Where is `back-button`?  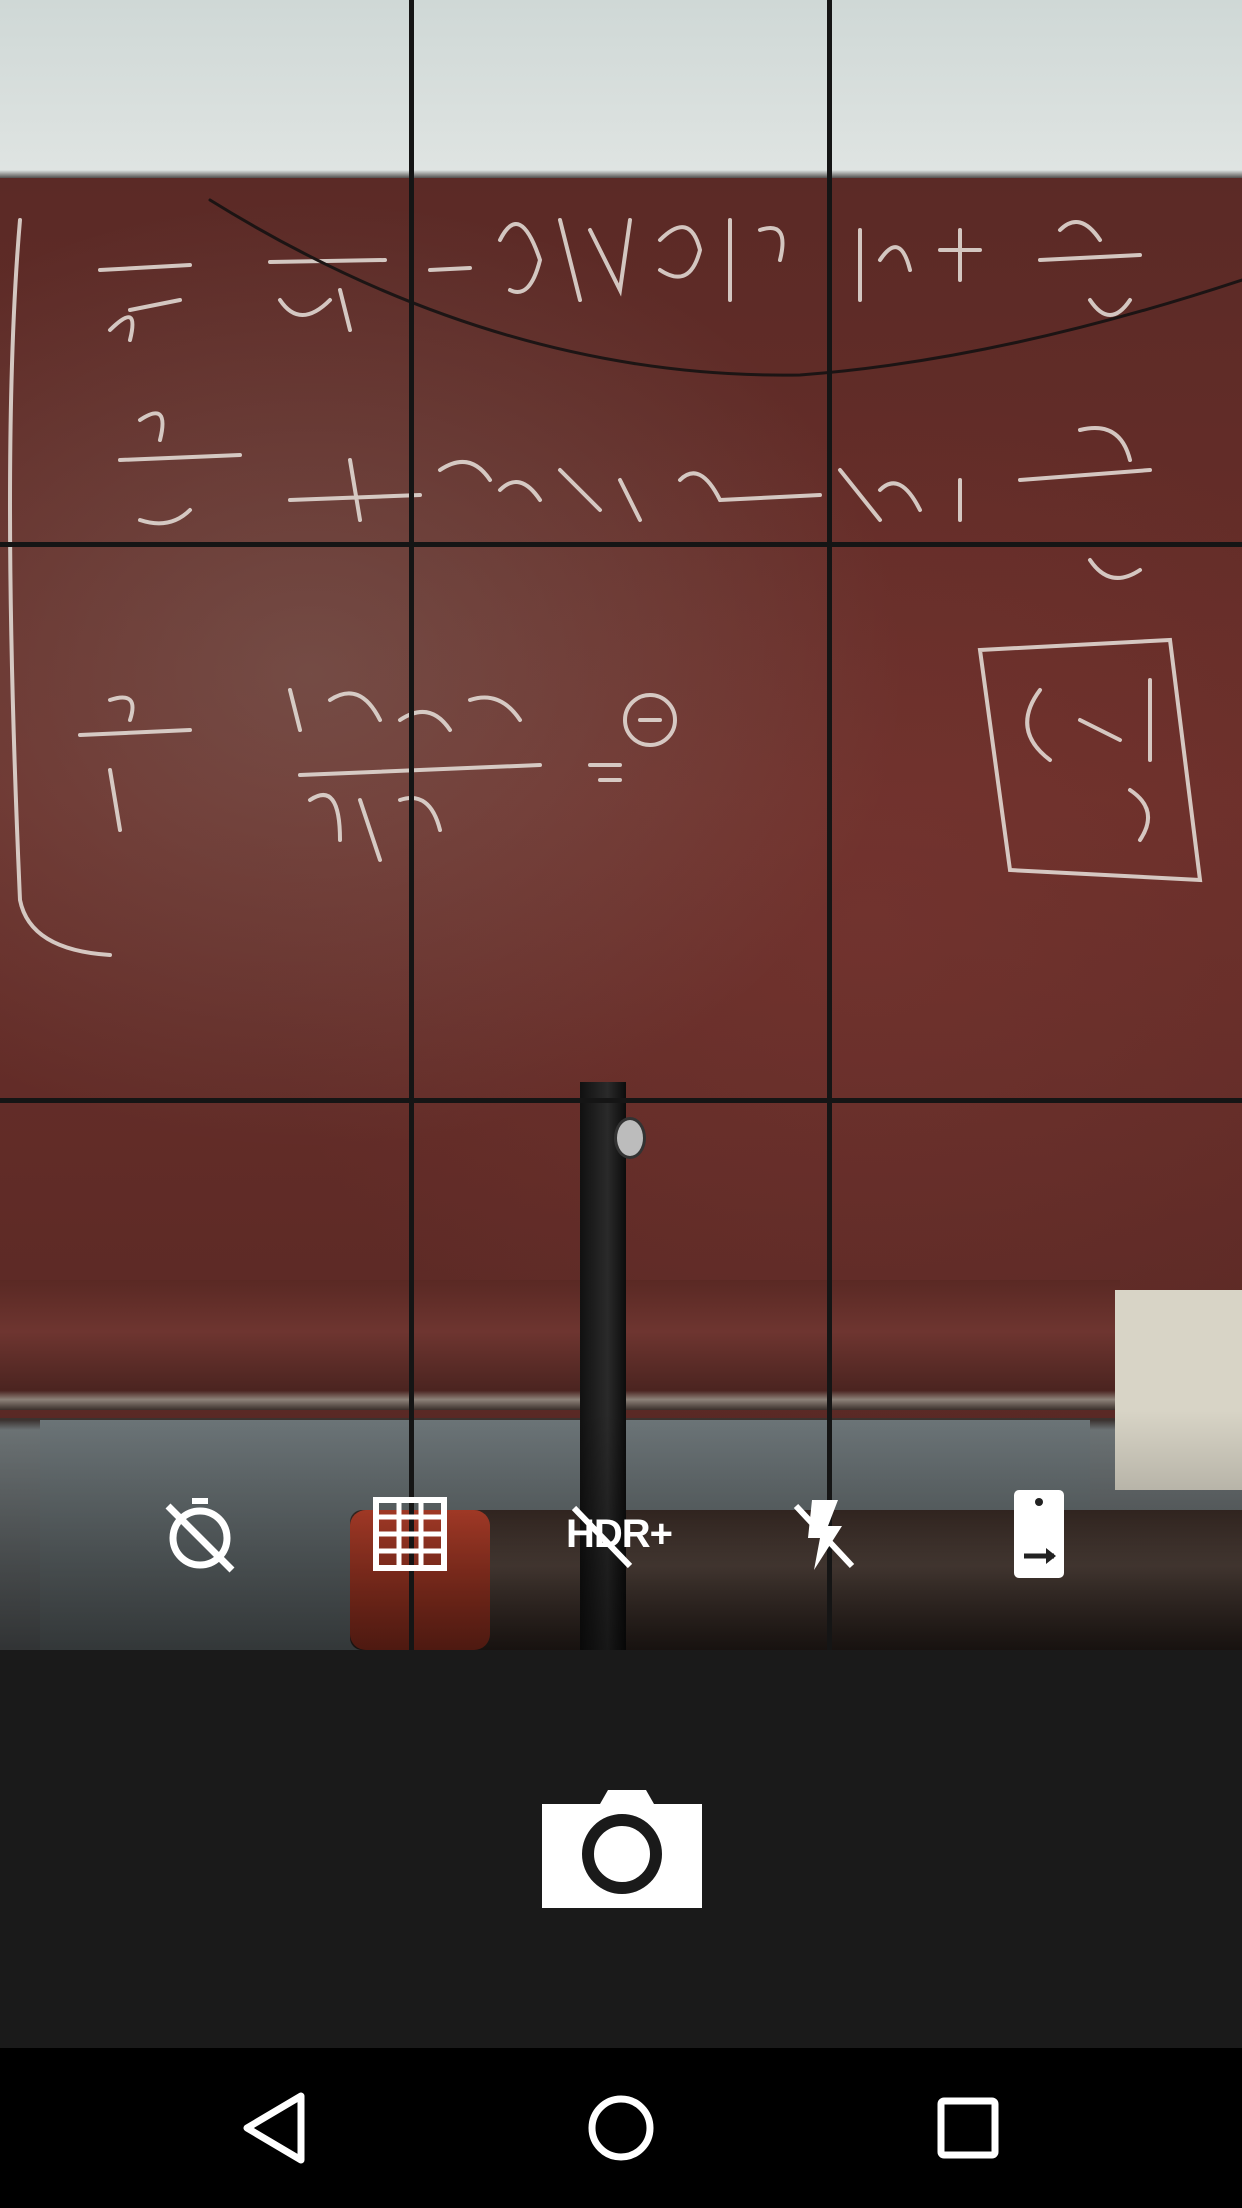
back-button is located at coordinates (274, 2128).